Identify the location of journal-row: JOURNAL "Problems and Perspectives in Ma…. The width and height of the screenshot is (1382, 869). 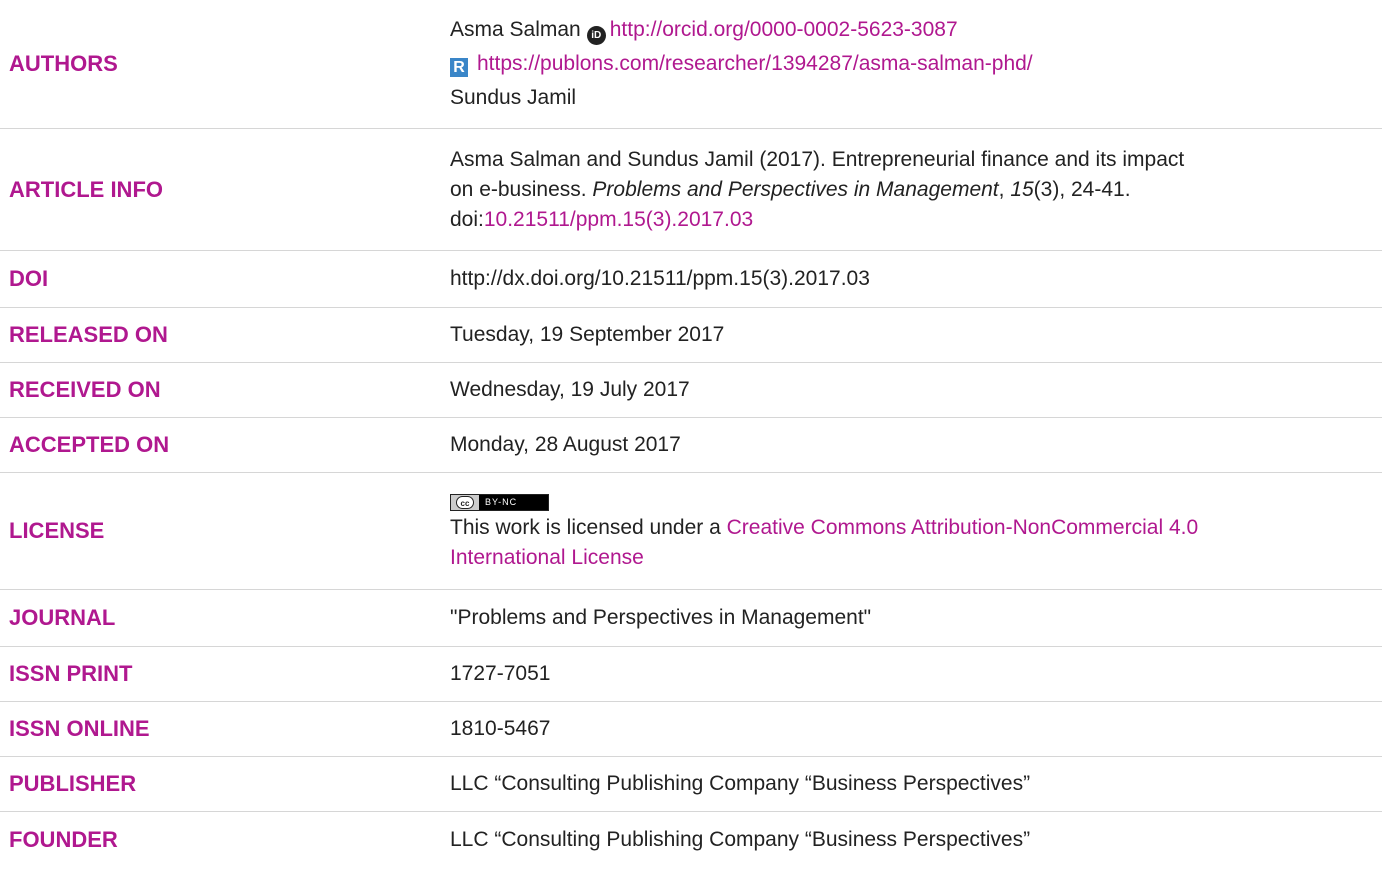
(691, 618).